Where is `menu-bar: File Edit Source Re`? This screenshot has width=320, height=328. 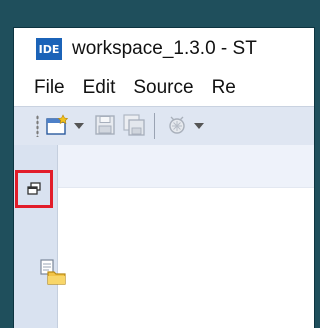 menu-bar: File Edit Source Re is located at coordinates (164, 88).